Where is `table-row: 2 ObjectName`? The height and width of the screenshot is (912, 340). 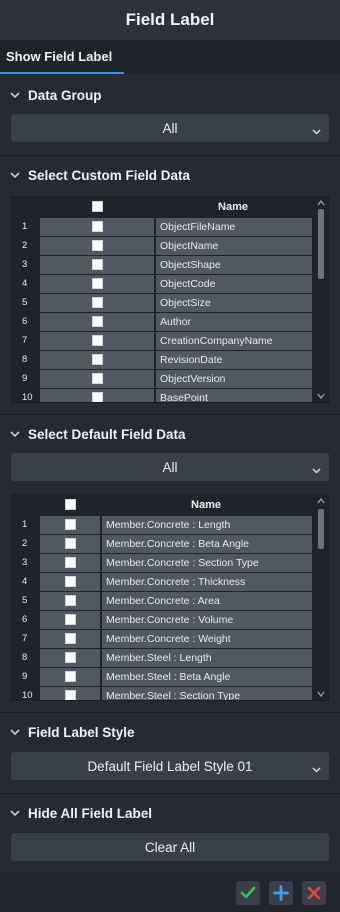
table-row: 2 ObjectName is located at coordinates (162, 245).